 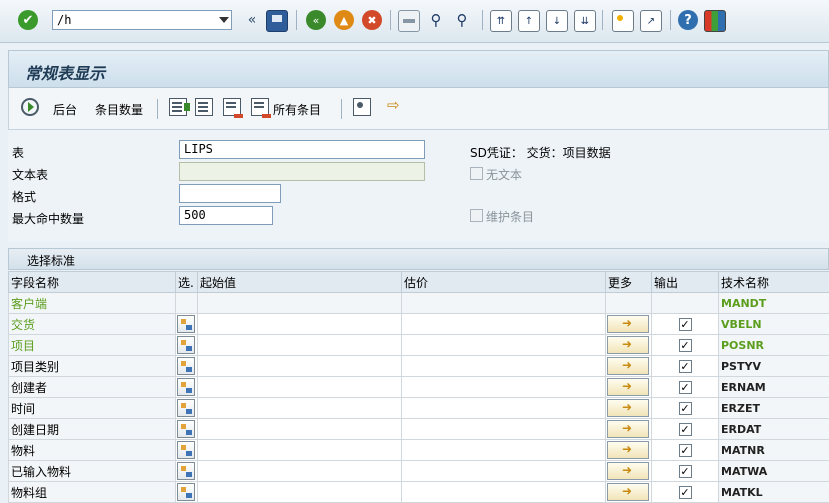 I want to click on technical-name-cell: POSNR, so click(x=774, y=345).